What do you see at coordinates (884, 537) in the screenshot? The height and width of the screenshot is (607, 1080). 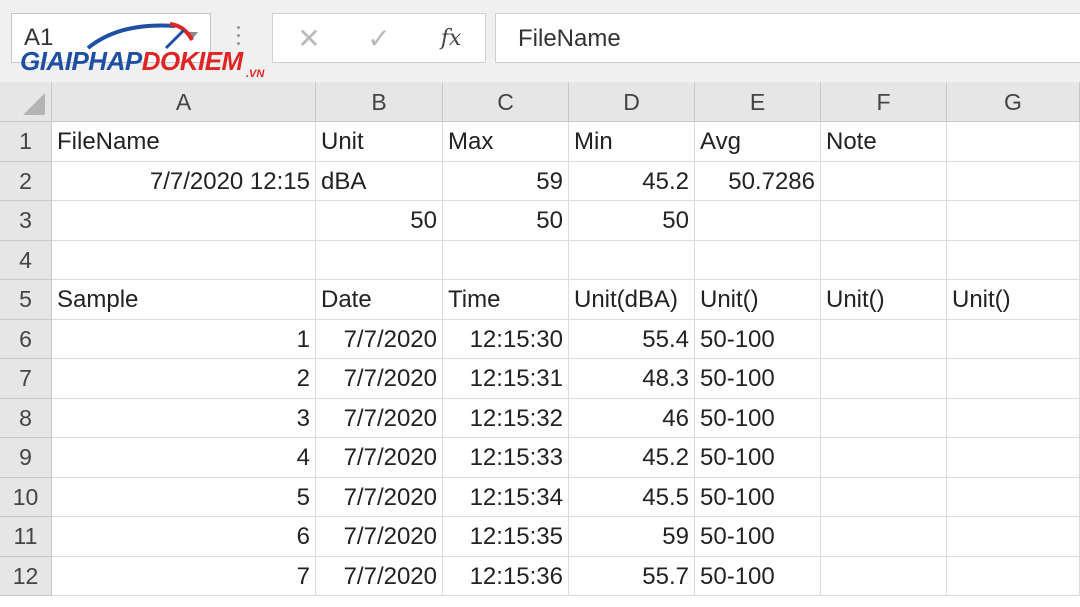 I see `cell-f11` at bounding box center [884, 537].